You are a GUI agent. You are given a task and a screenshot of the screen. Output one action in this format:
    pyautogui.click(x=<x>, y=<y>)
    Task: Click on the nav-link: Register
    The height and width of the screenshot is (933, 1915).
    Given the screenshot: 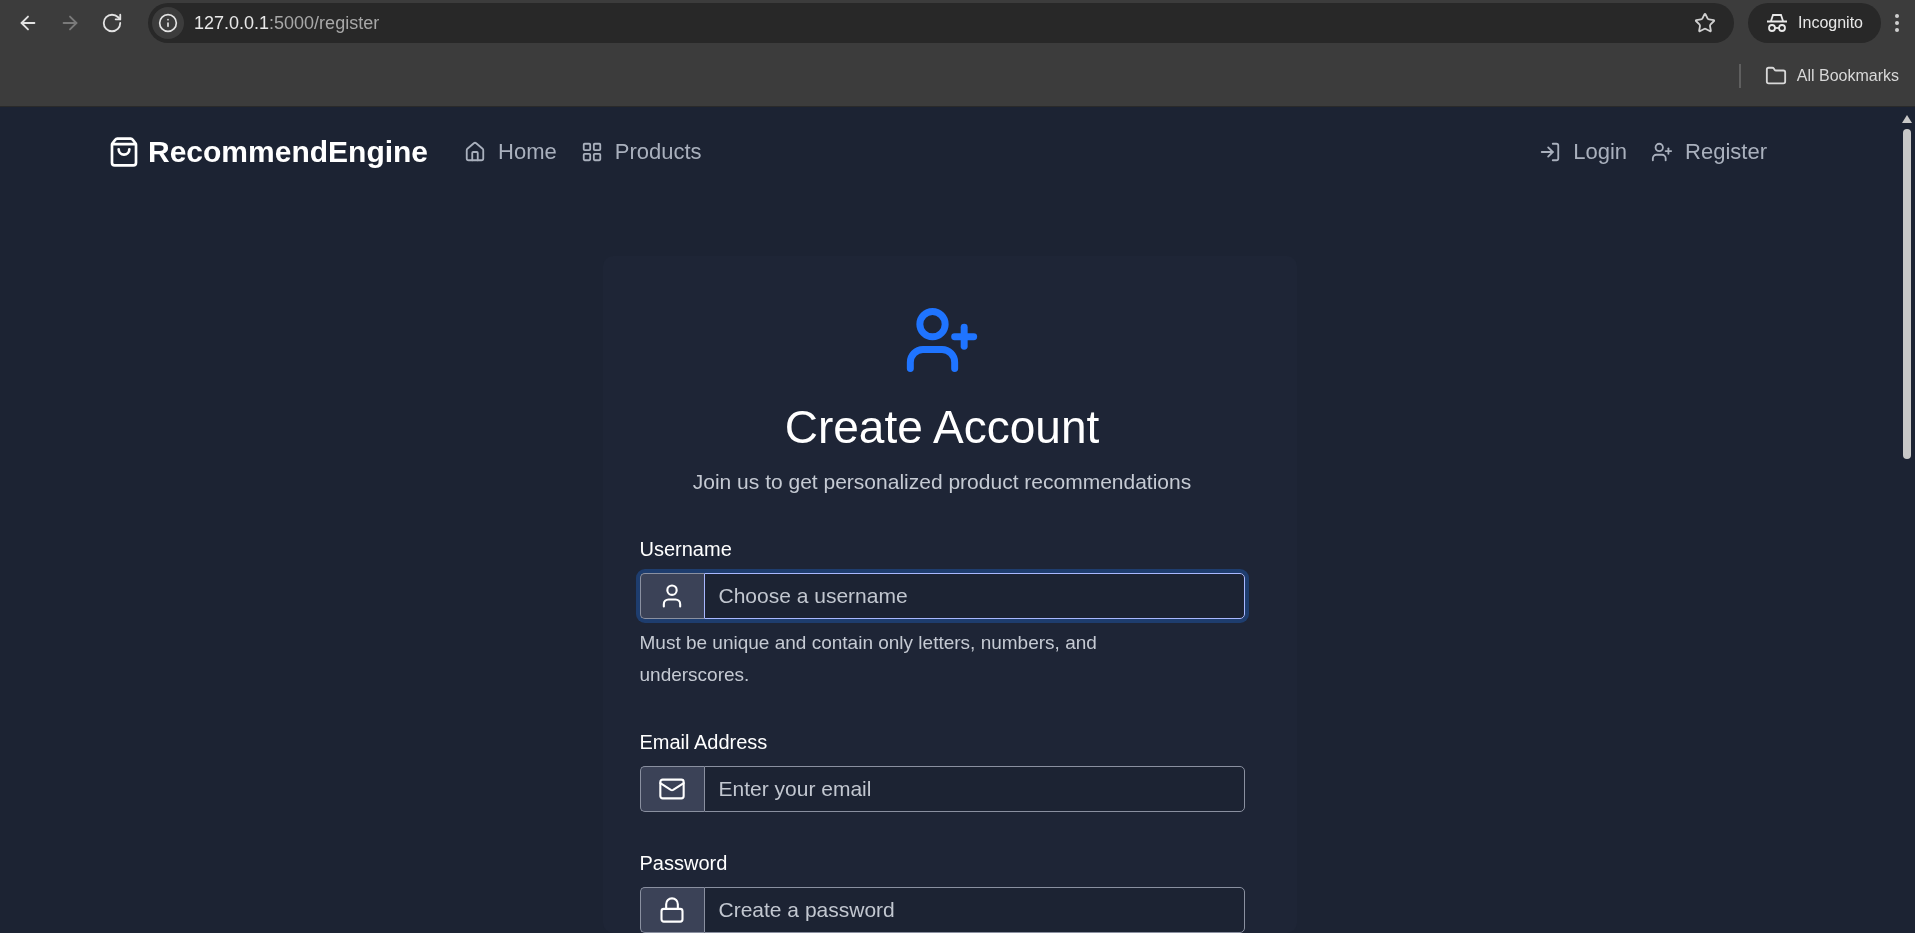 What is the action you would take?
    pyautogui.click(x=1709, y=152)
    